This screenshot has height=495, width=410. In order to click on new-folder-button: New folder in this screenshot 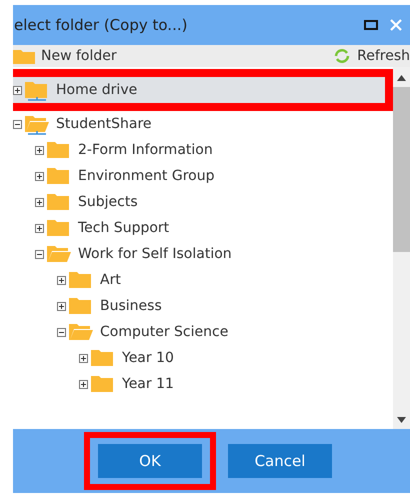, I will do `click(79, 56)`.